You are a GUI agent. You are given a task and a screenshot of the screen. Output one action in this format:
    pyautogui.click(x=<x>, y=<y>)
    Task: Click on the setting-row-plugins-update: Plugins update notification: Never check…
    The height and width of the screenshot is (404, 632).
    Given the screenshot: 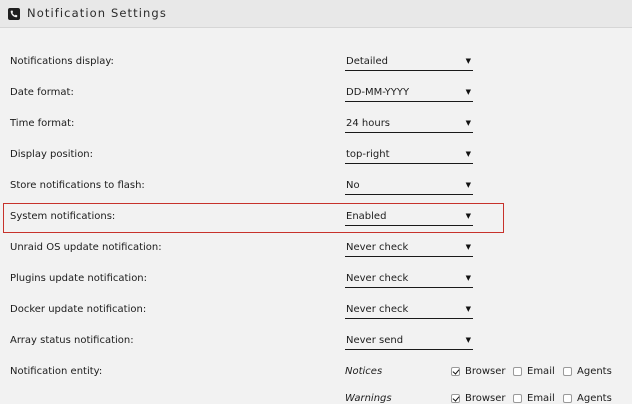 What is the action you would take?
    pyautogui.click(x=316, y=279)
    